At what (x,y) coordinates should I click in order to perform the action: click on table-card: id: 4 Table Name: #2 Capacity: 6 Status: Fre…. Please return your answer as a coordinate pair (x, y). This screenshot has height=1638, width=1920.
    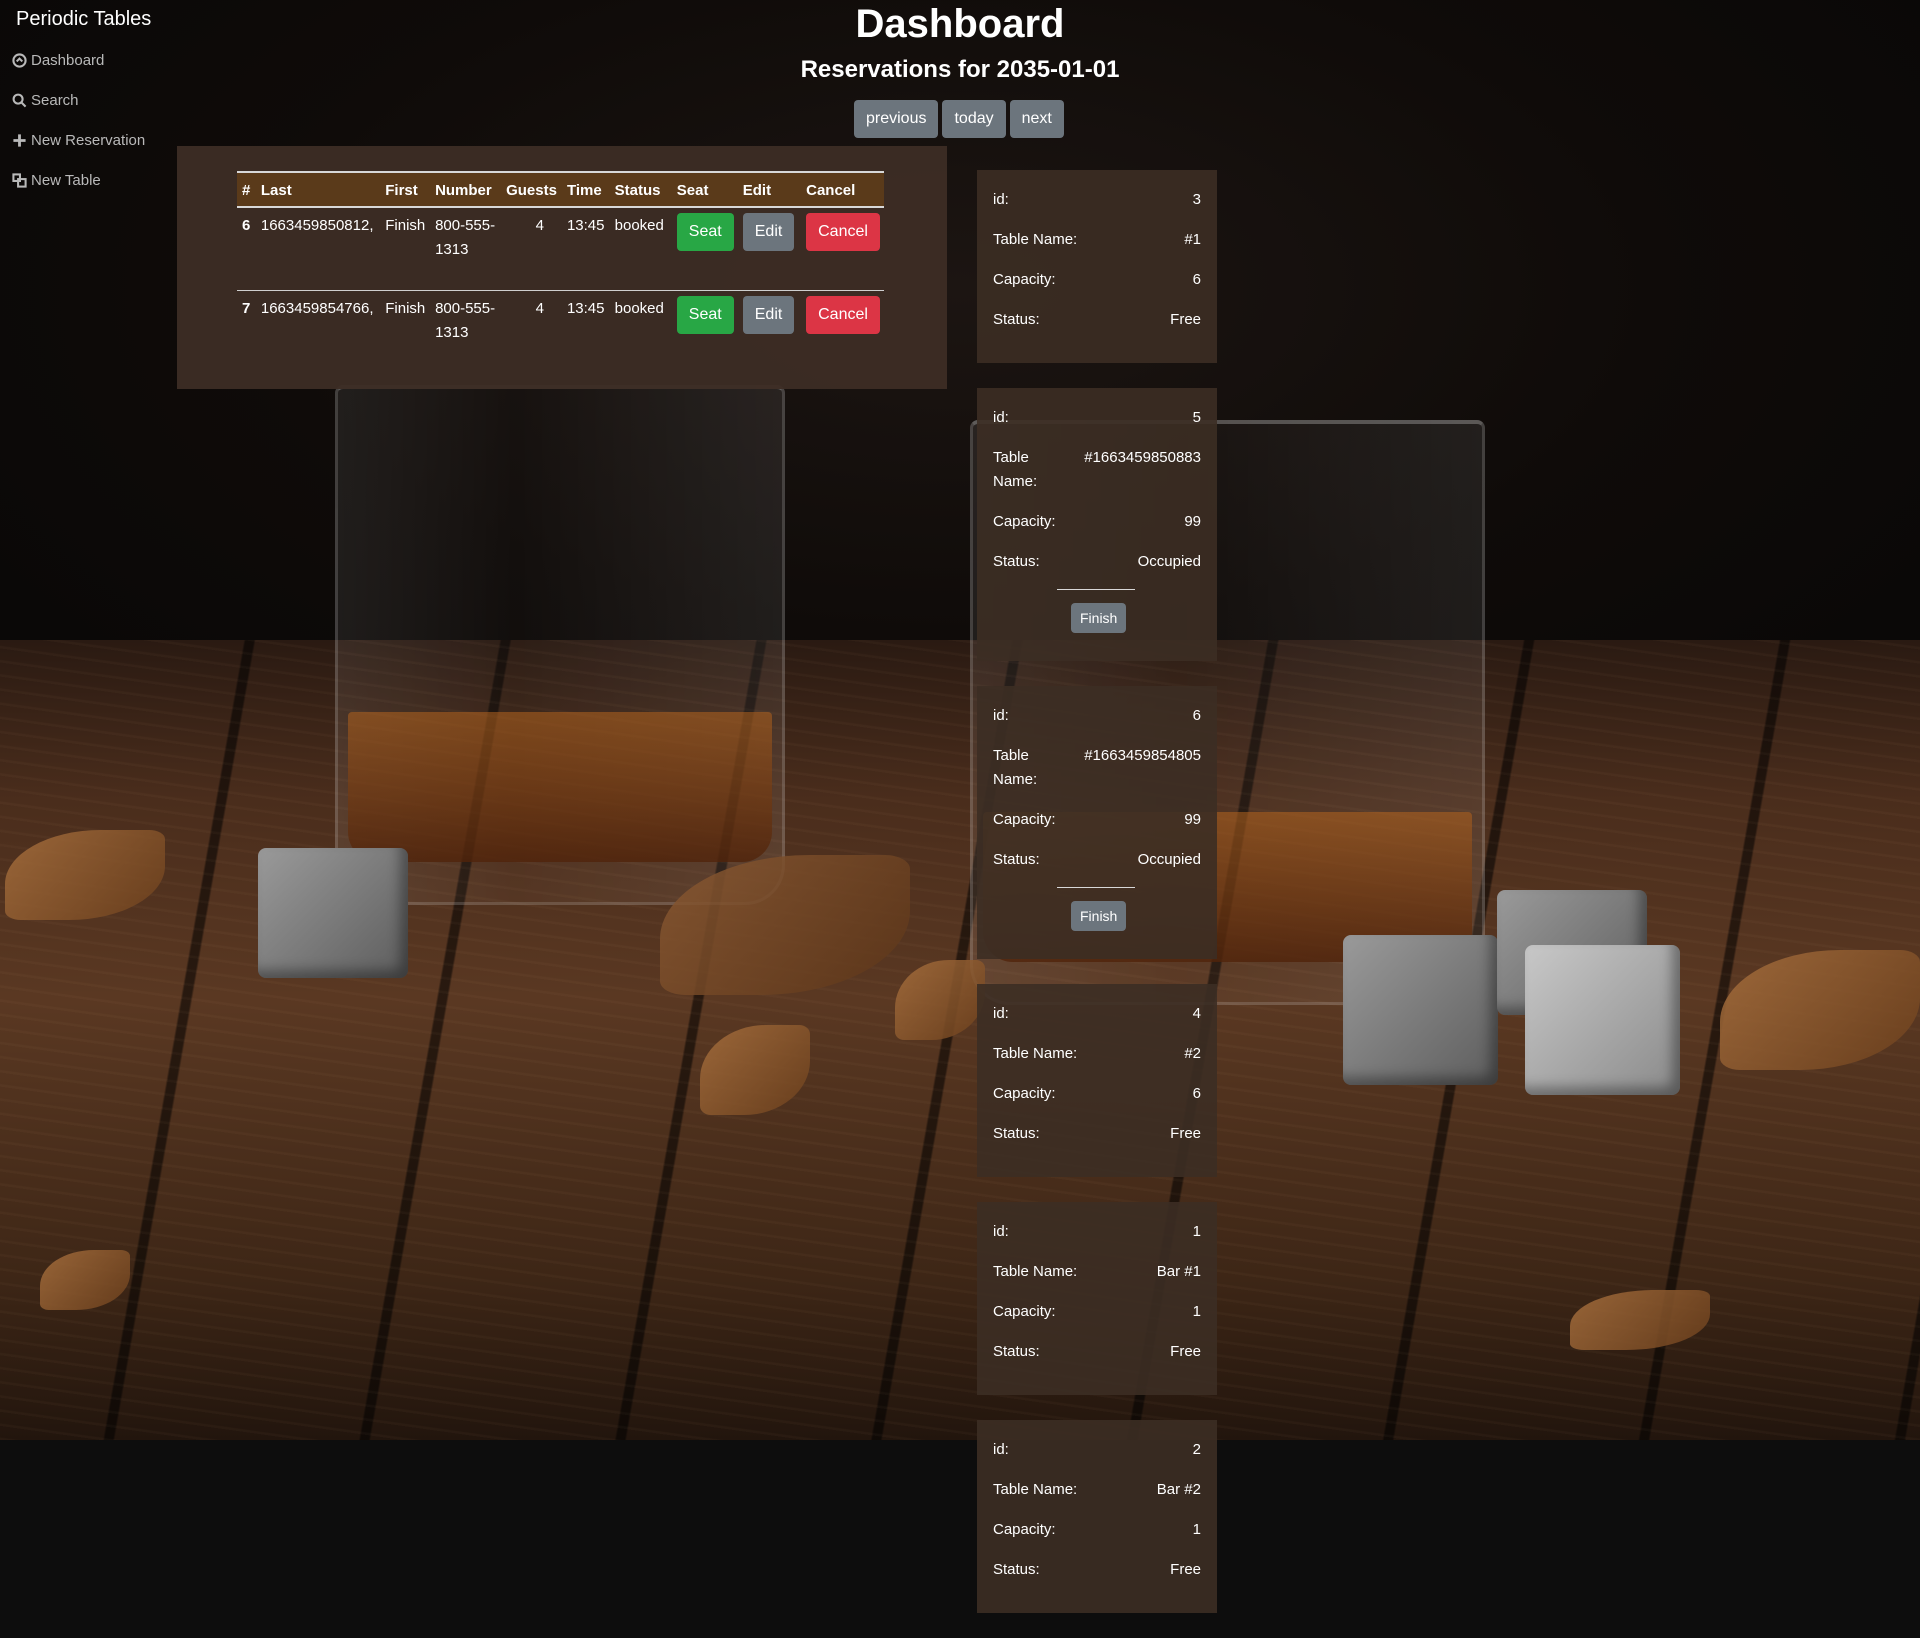
    Looking at the image, I should click on (1097, 1080).